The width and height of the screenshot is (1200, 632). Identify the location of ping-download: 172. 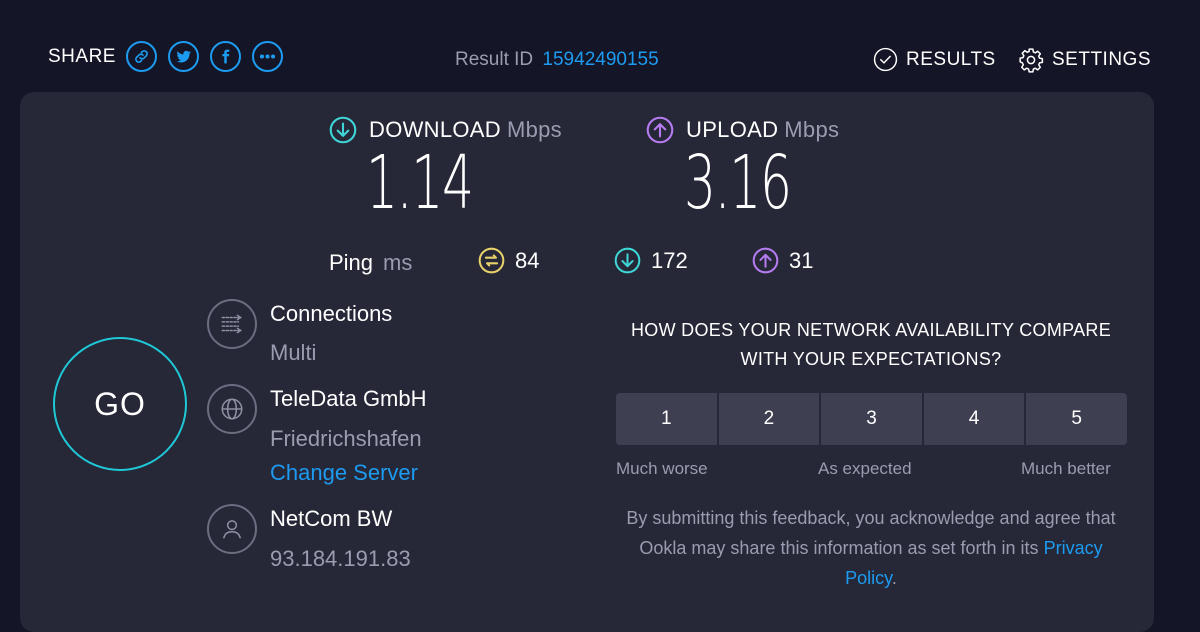
(651, 260).